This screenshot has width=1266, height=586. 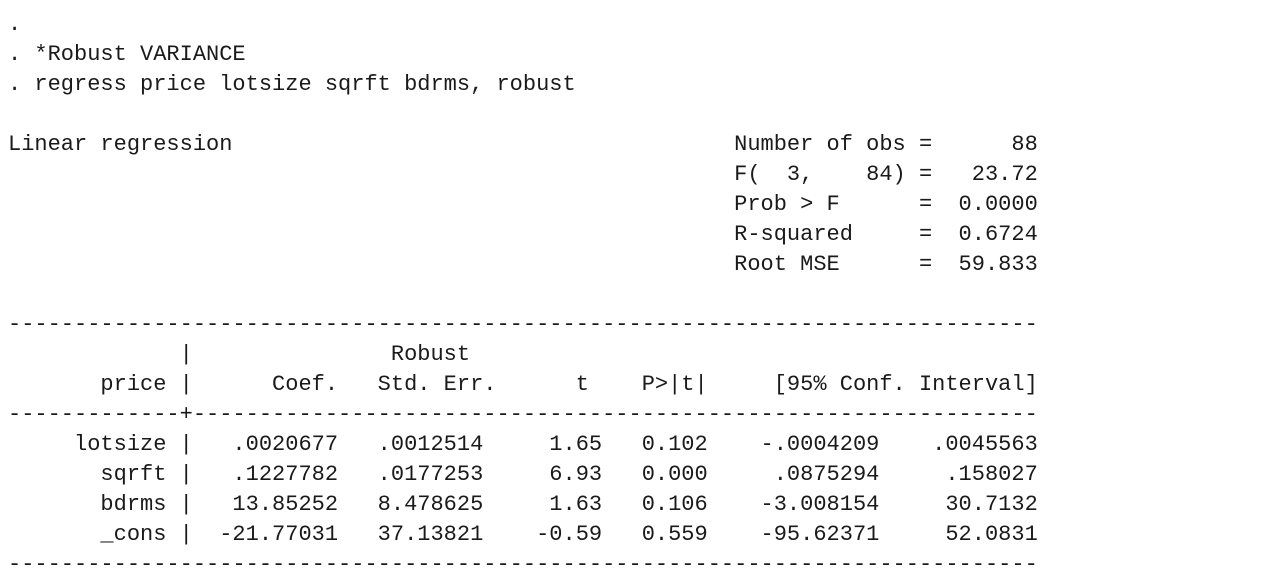 What do you see at coordinates (127, 54) in the screenshot?
I see `comment-line: . *Robust VARIANCE` at bounding box center [127, 54].